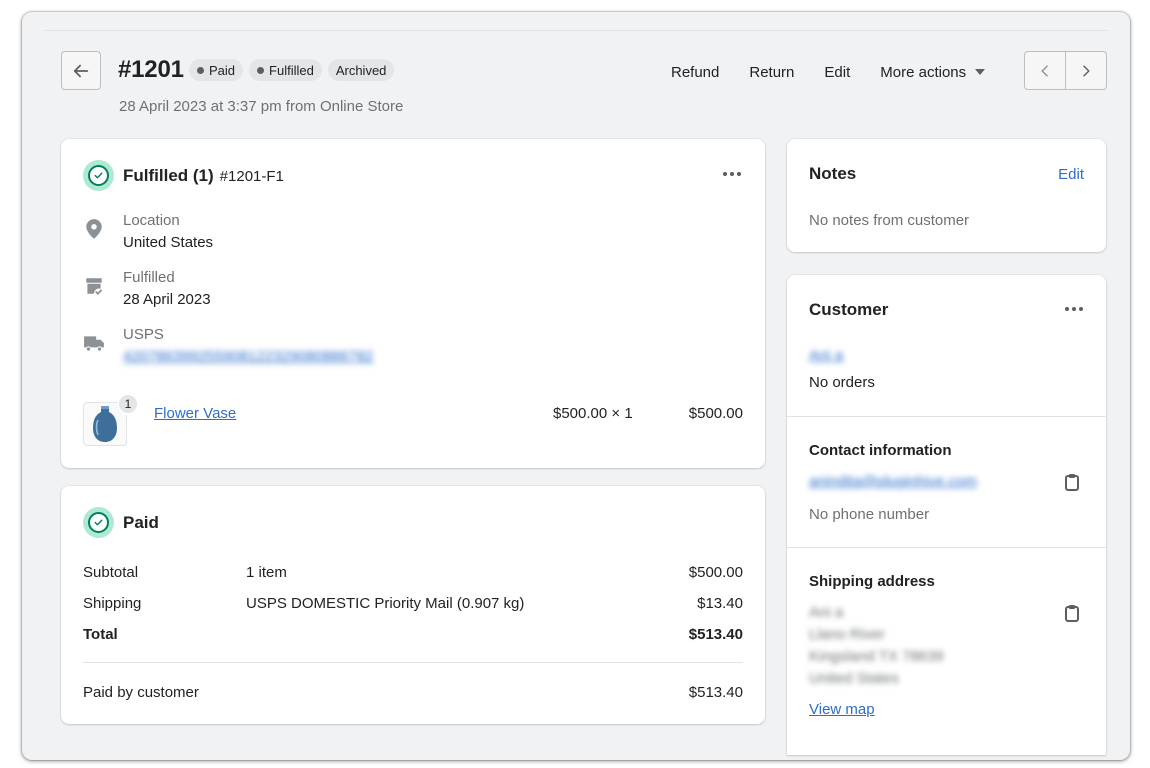 This screenshot has height=768, width=1150. Describe the element at coordinates (105, 424) in the screenshot. I see `vase-image` at that location.